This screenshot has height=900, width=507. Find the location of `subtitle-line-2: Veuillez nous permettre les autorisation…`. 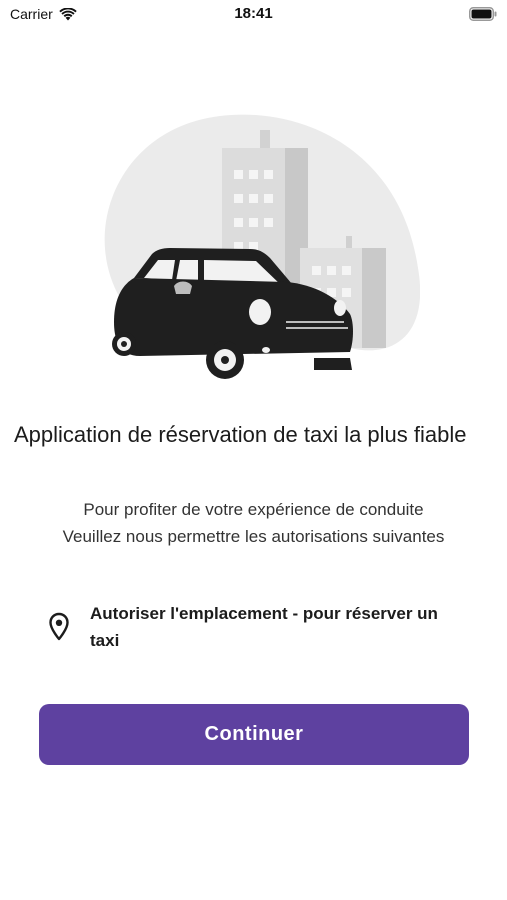

subtitle-line-2: Veuillez nous permettre les autorisation… is located at coordinates (253, 536).